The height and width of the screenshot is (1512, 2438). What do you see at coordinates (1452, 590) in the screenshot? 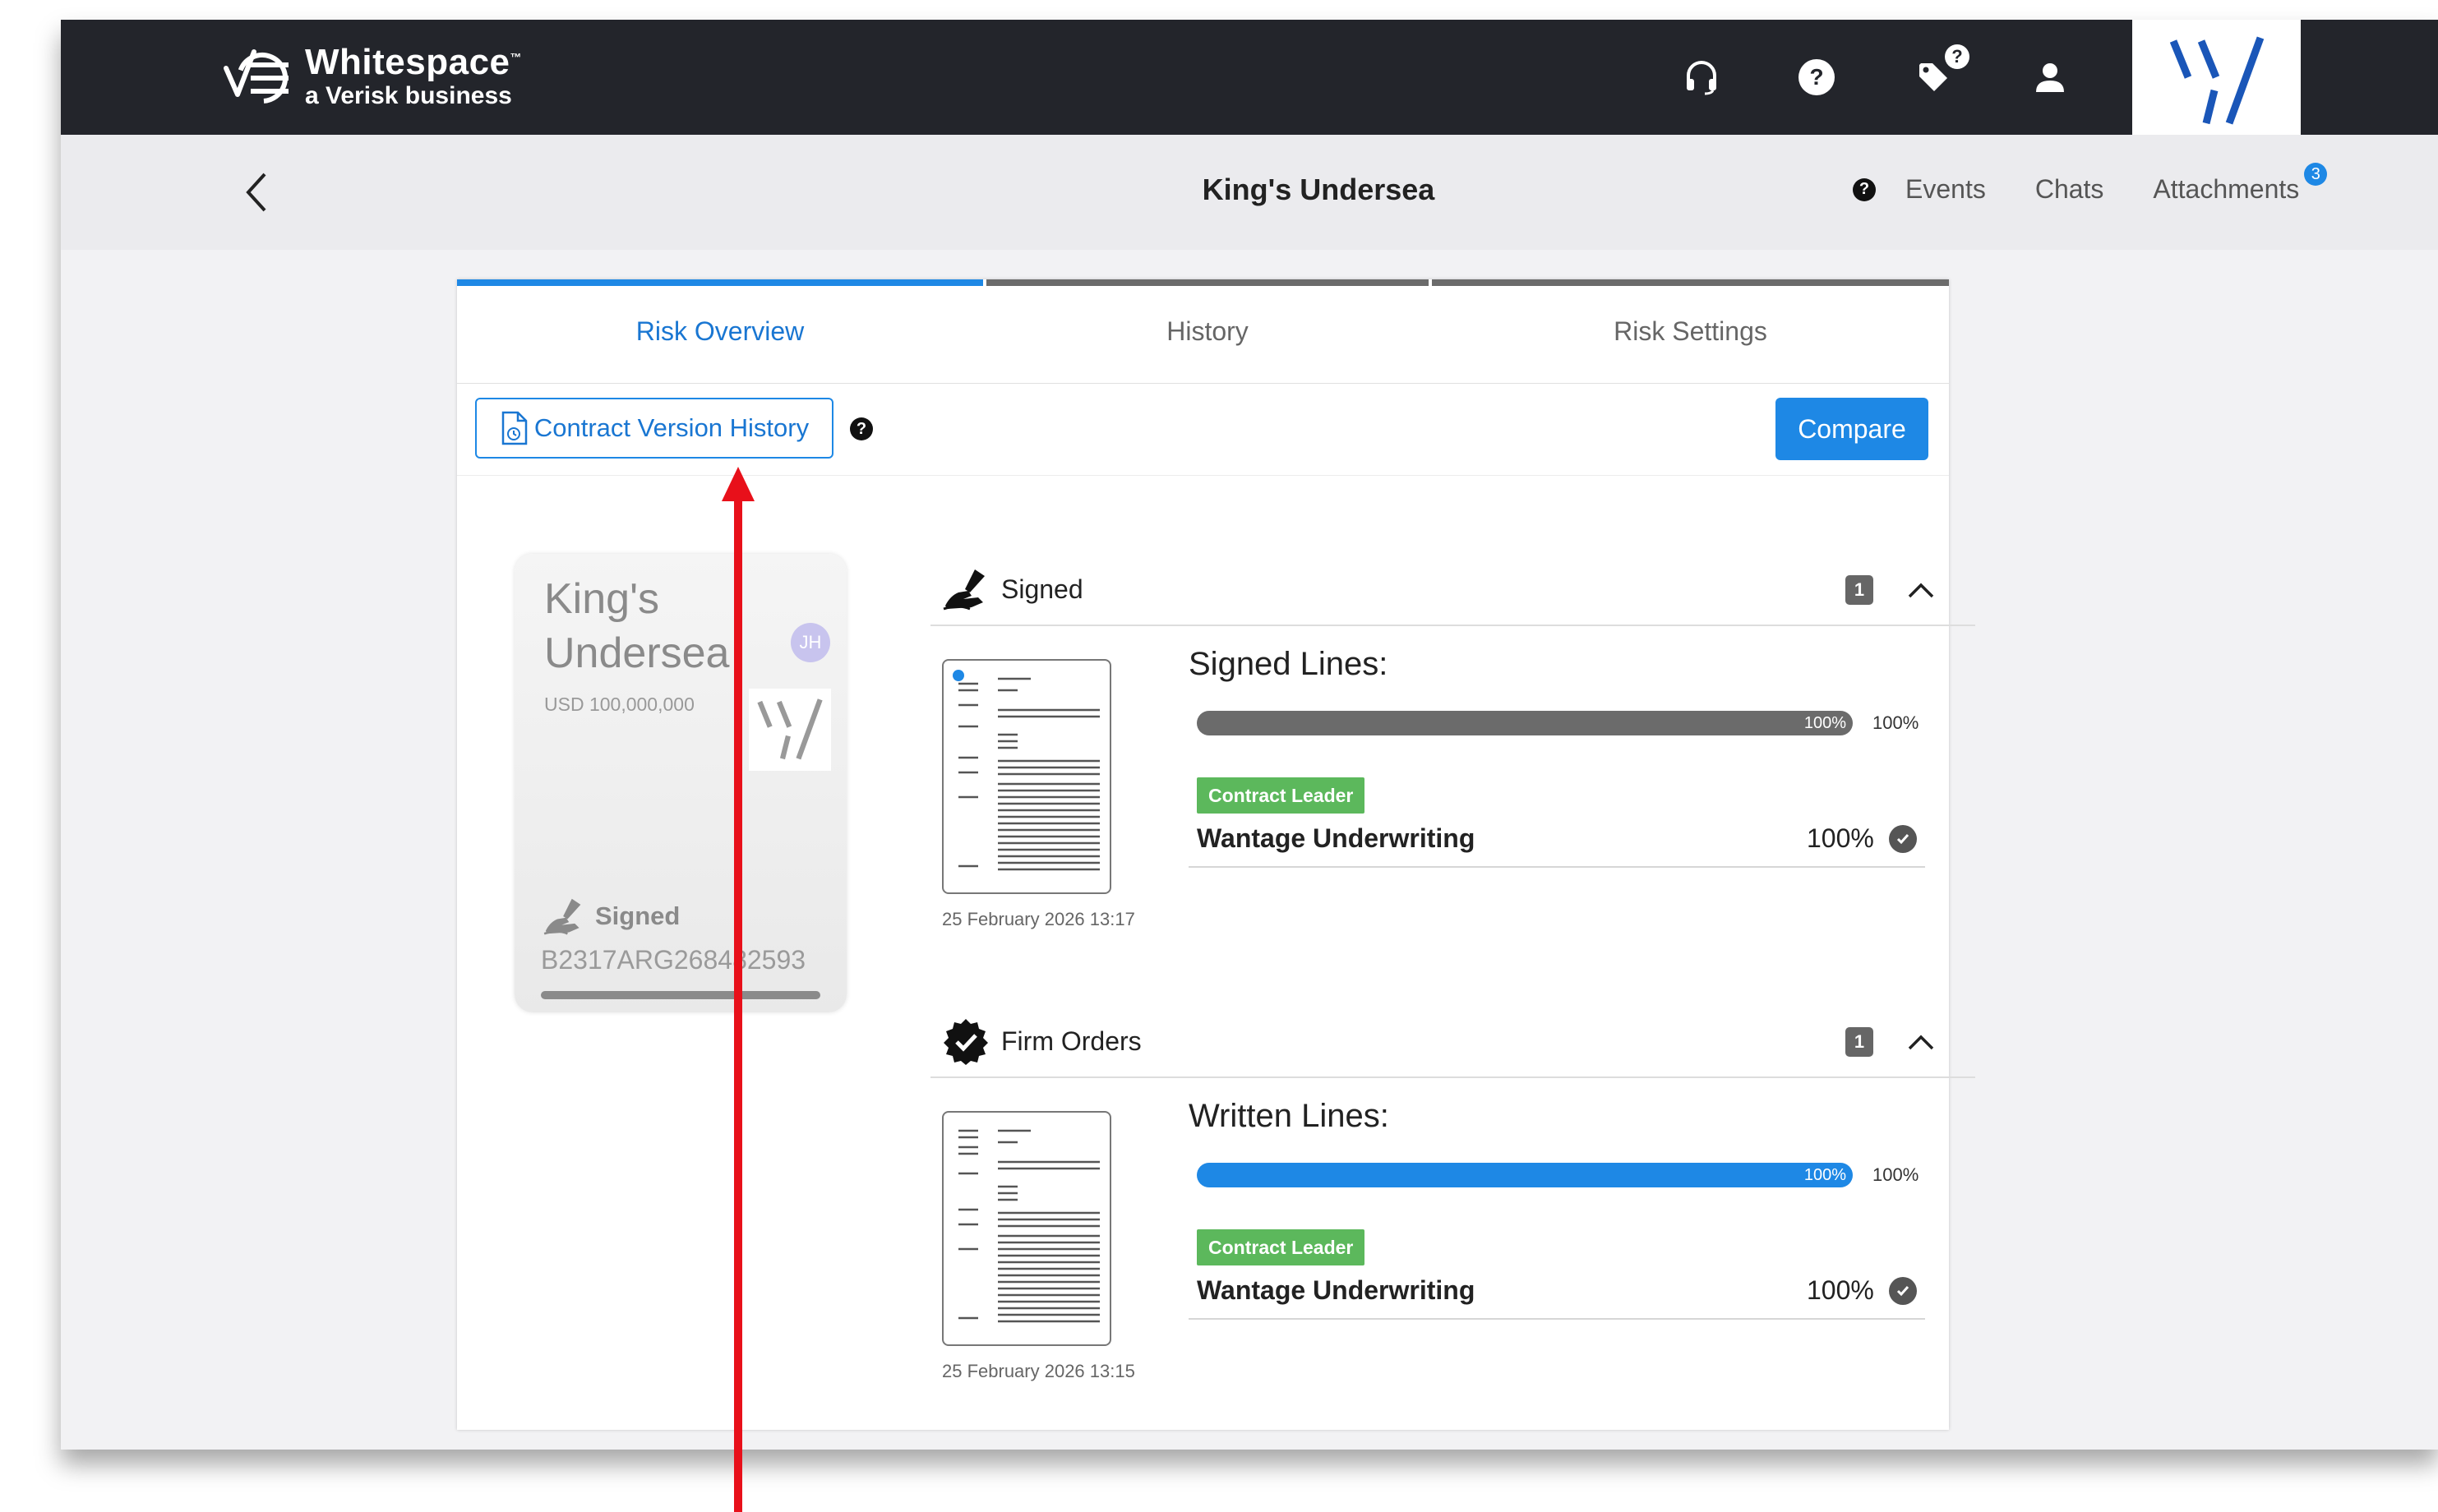
I see `section-header: Signed 1` at bounding box center [1452, 590].